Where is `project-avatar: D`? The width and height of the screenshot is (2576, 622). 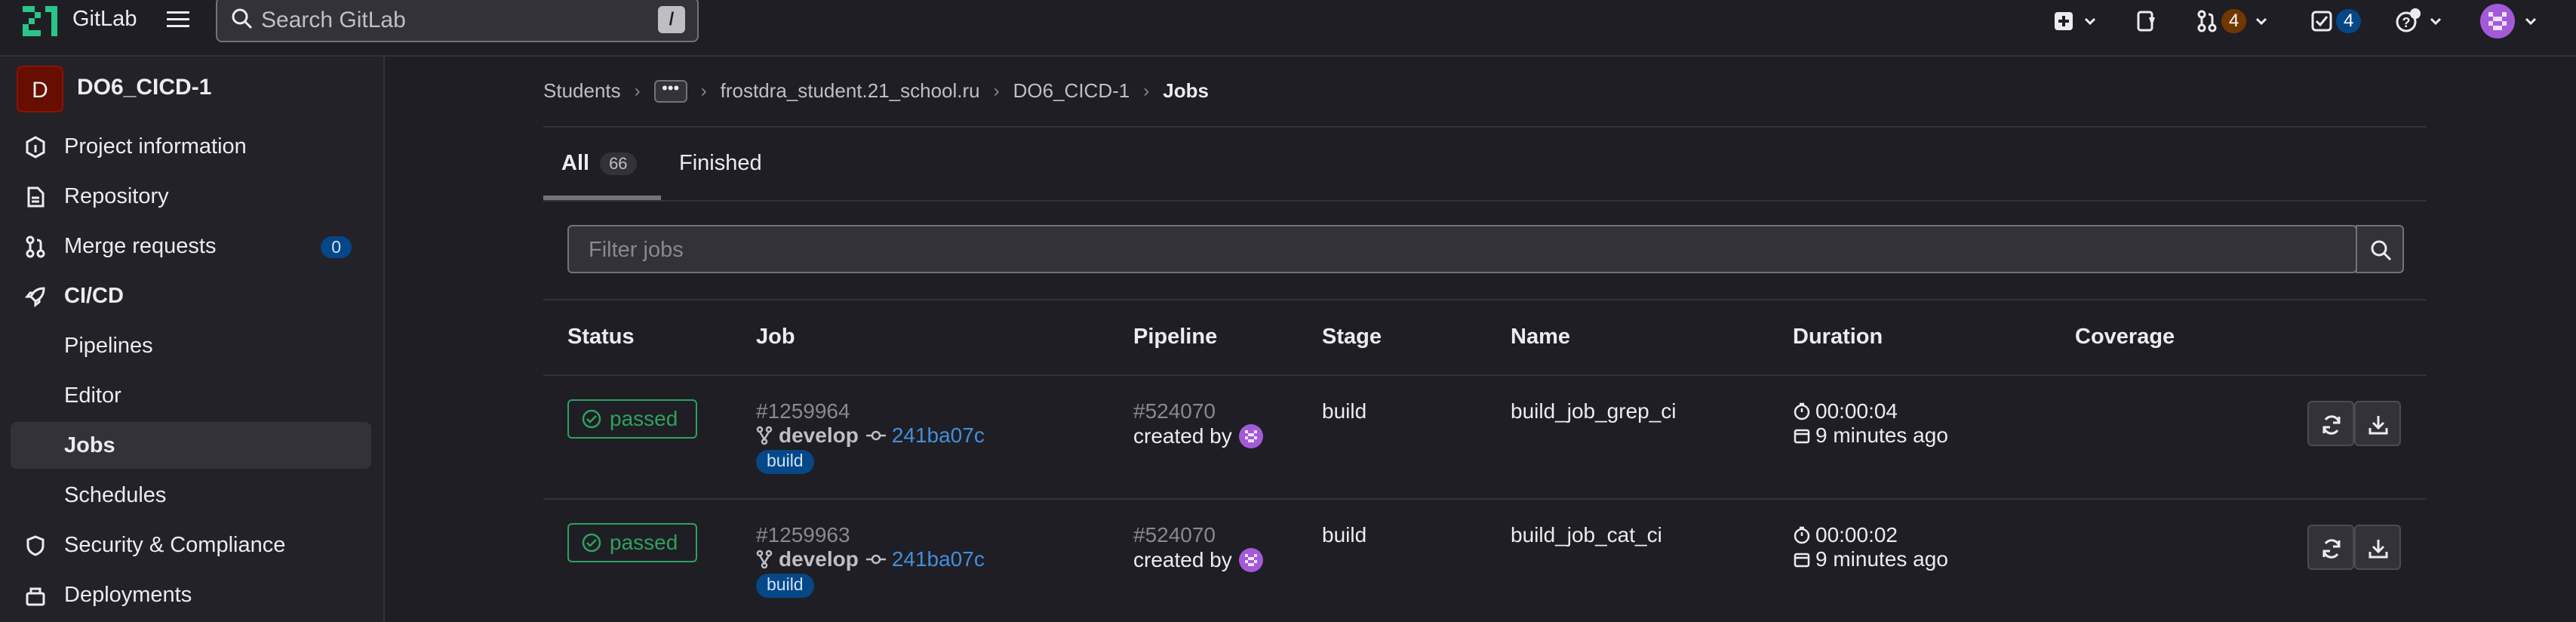 project-avatar: D is located at coordinates (40, 89).